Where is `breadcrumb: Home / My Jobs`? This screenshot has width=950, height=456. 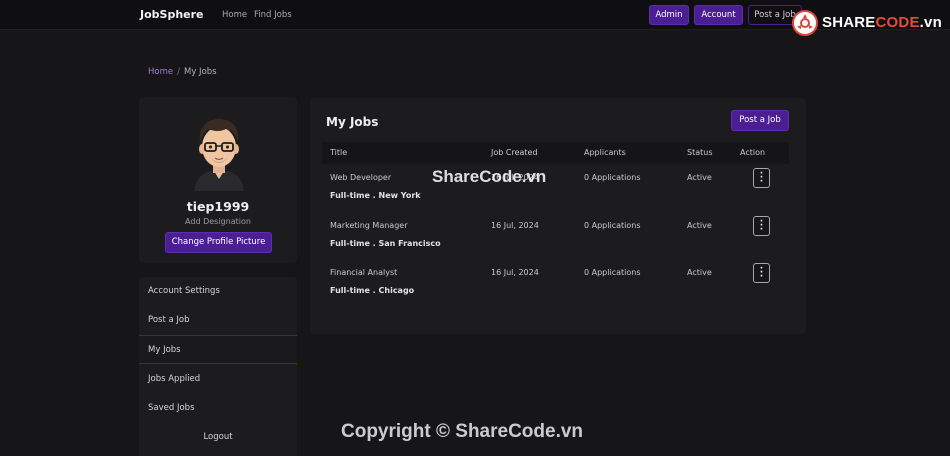 breadcrumb: Home / My Jobs is located at coordinates (182, 72).